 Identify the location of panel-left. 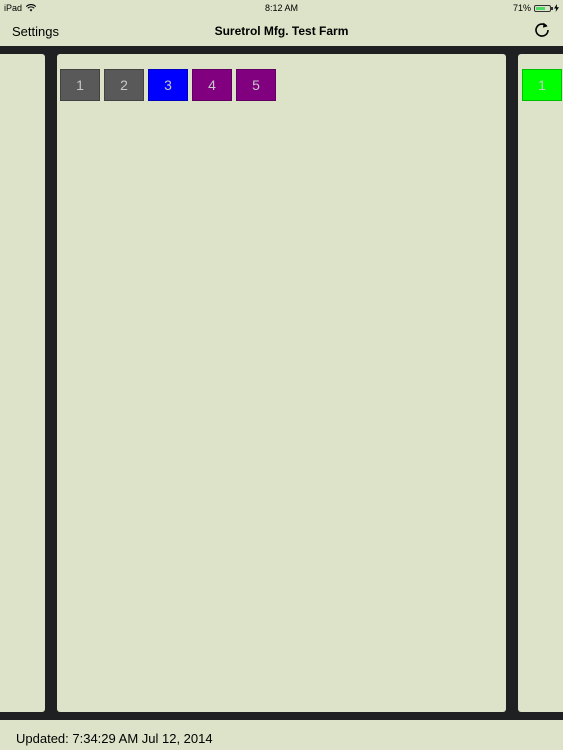
(22, 383).